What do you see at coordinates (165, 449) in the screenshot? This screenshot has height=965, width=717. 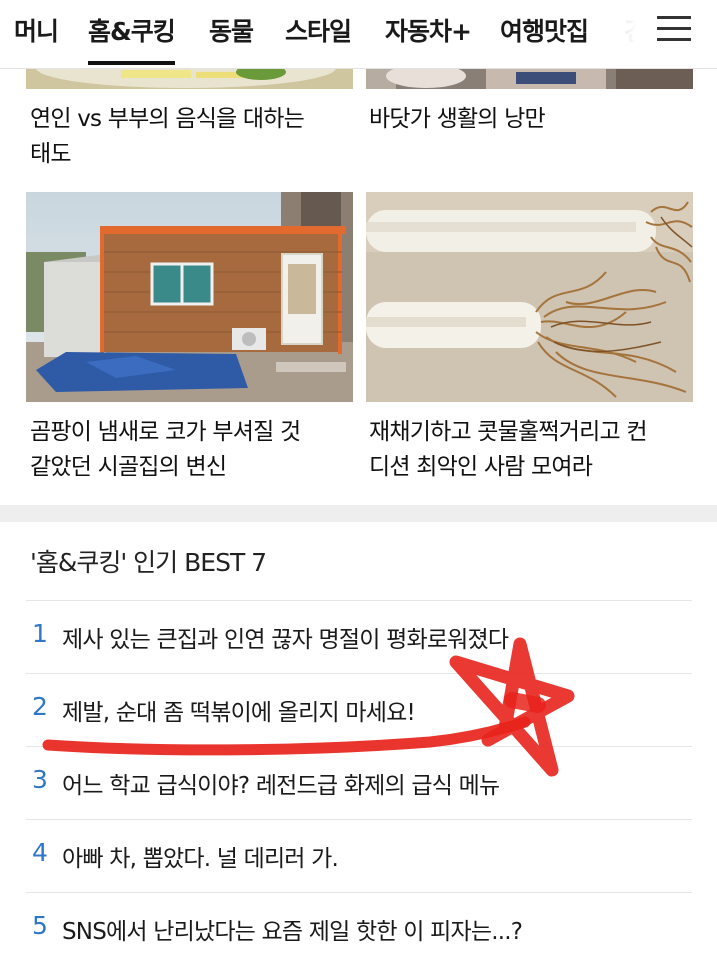 I see `card-caption-text: 곰팡이 냄새로 코가 부셔질 것 같았던 시골집의 변신` at bounding box center [165, 449].